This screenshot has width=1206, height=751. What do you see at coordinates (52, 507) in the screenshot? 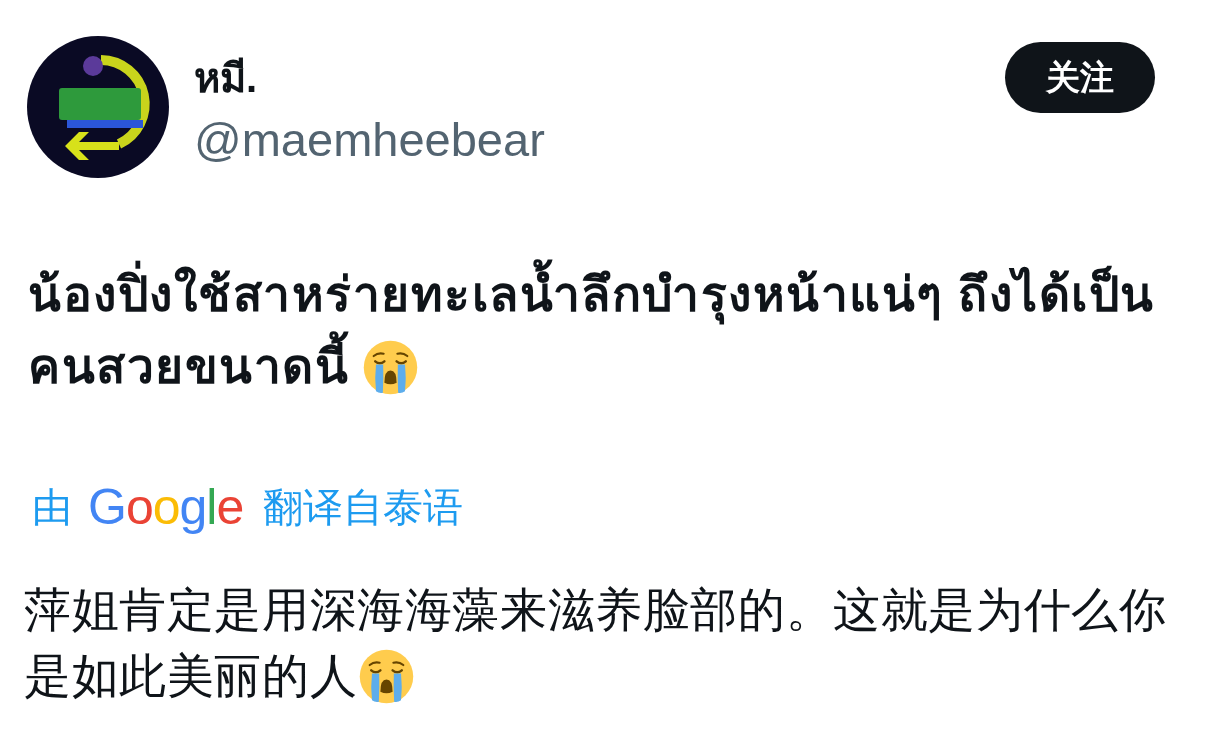
I see `translated-by-label: 由` at bounding box center [52, 507].